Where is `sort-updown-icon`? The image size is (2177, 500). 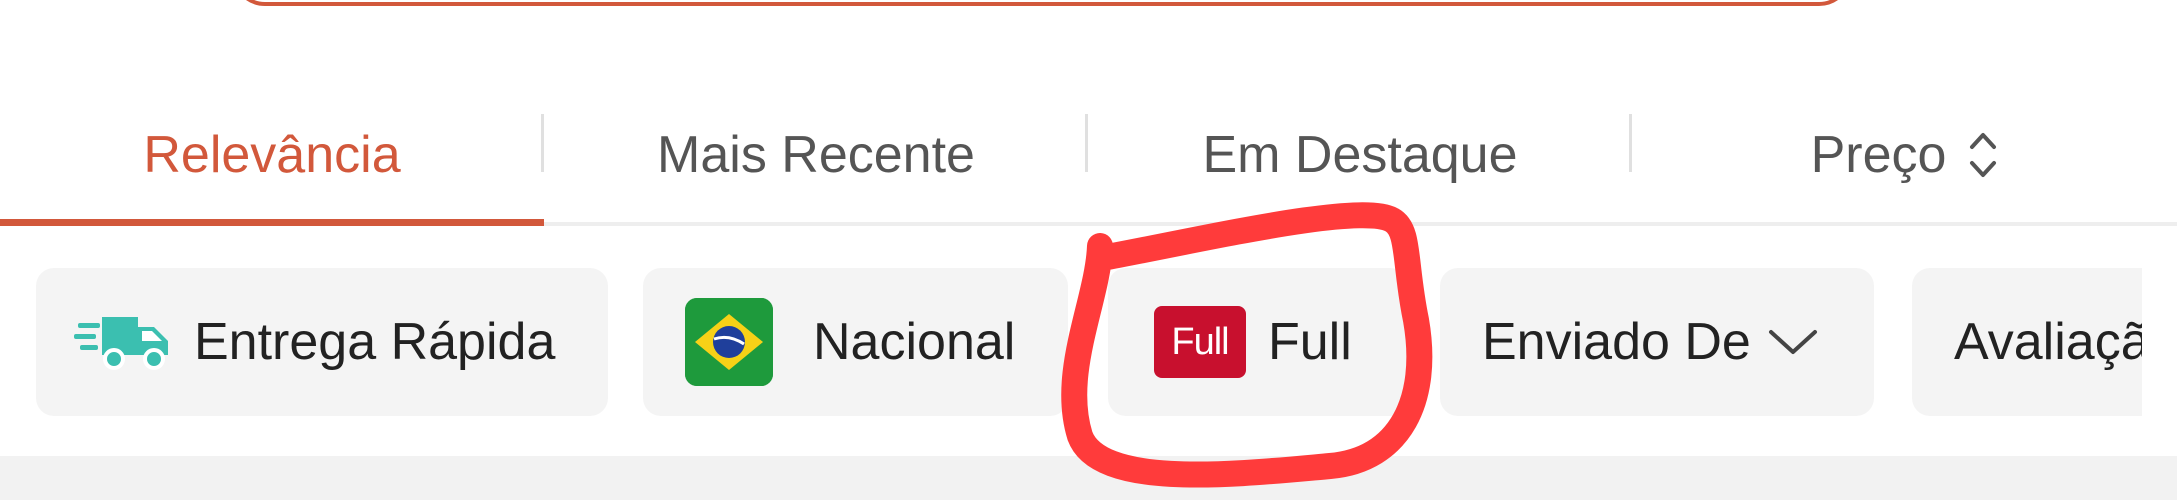 sort-updown-icon is located at coordinates (1983, 155).